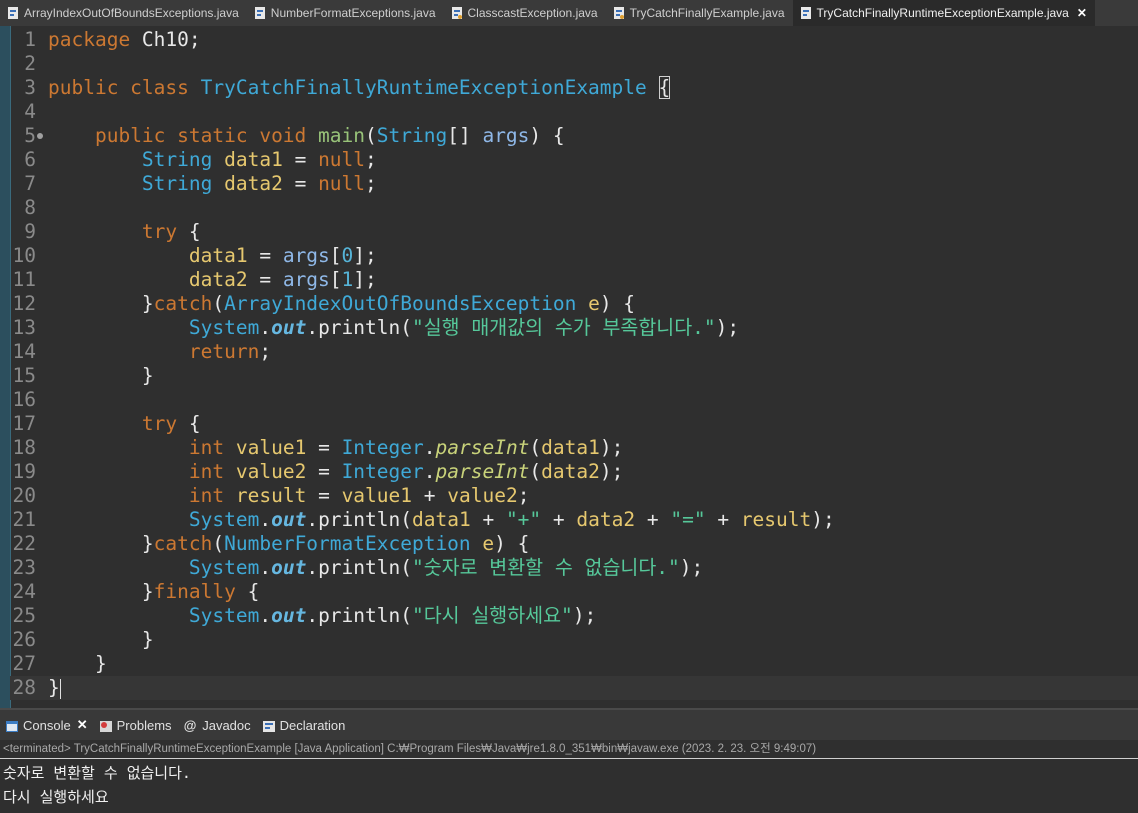 The image size is (1138, 813). What do you see at coordinates (574, 352) in the screenshot?
I see `code-line: 14 return;` at bounding box center [574, 352].